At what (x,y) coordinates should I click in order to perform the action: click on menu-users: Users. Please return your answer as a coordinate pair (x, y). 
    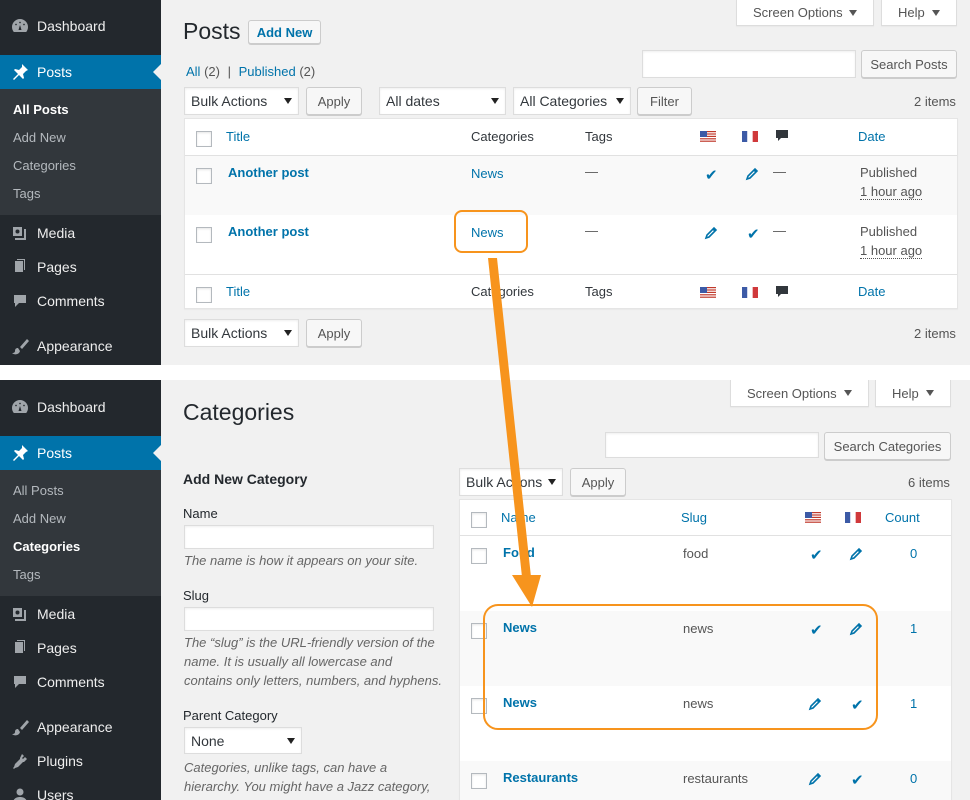
    Looking at the image, I should click on (80, 789).